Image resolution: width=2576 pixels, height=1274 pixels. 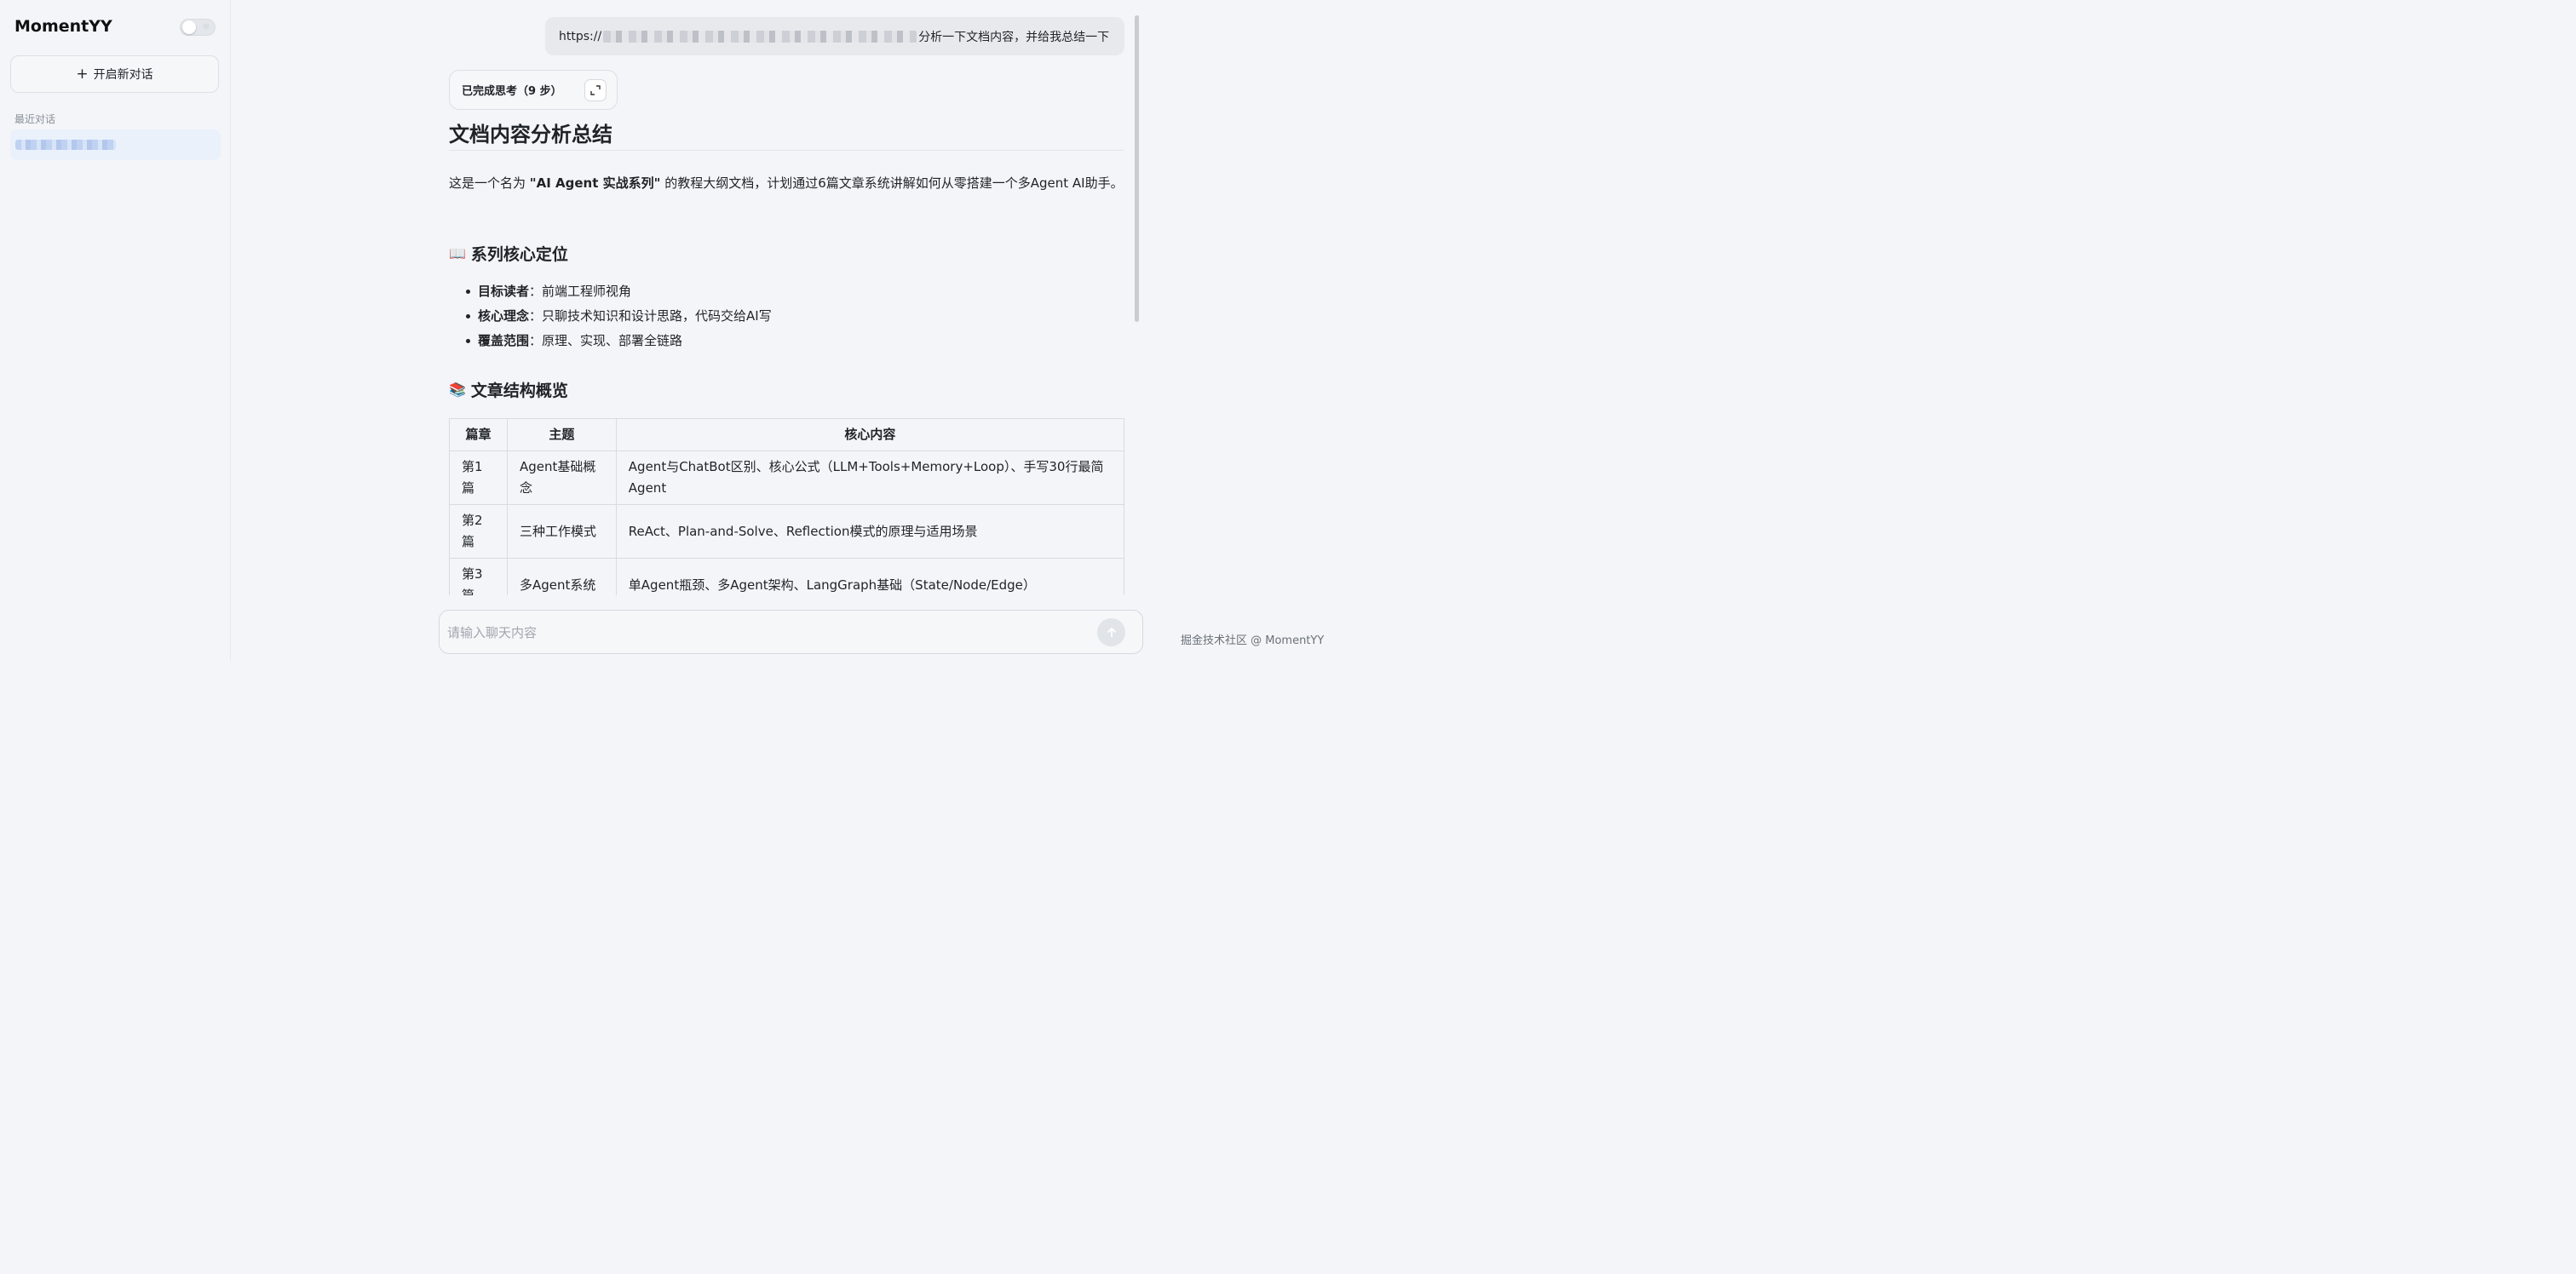 I want to click on theme-toggle: ☼, so click(x=198, y=27).